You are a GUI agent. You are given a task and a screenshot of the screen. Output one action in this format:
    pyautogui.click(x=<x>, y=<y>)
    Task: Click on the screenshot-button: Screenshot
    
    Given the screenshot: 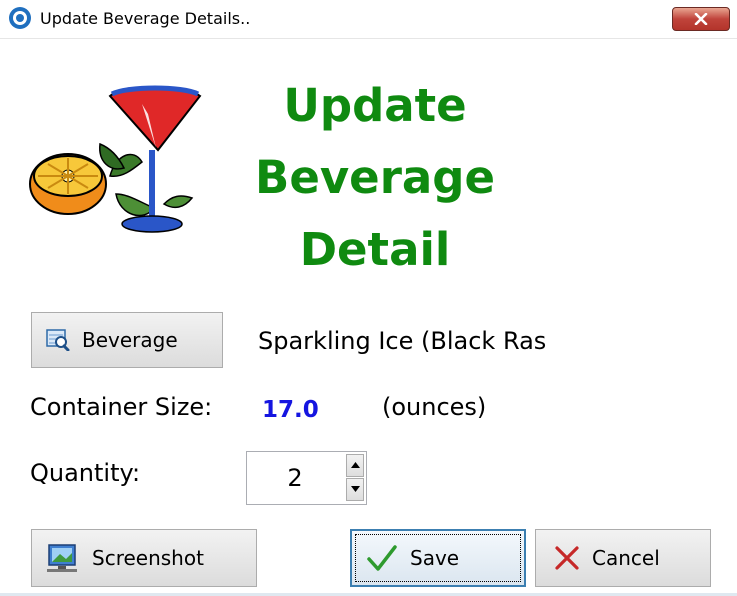 What is the action you would take?
    pyautogui.click(x=144, y=558)
    